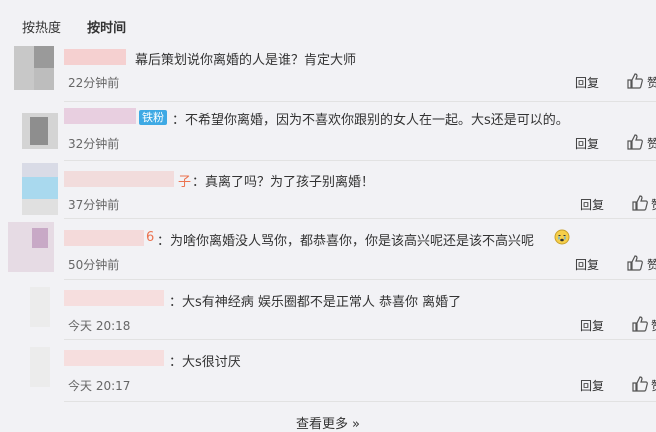  Describe the element at coordinates (94, 205) in the screenshot. I see `comment-time: 37分钟前` at that location.